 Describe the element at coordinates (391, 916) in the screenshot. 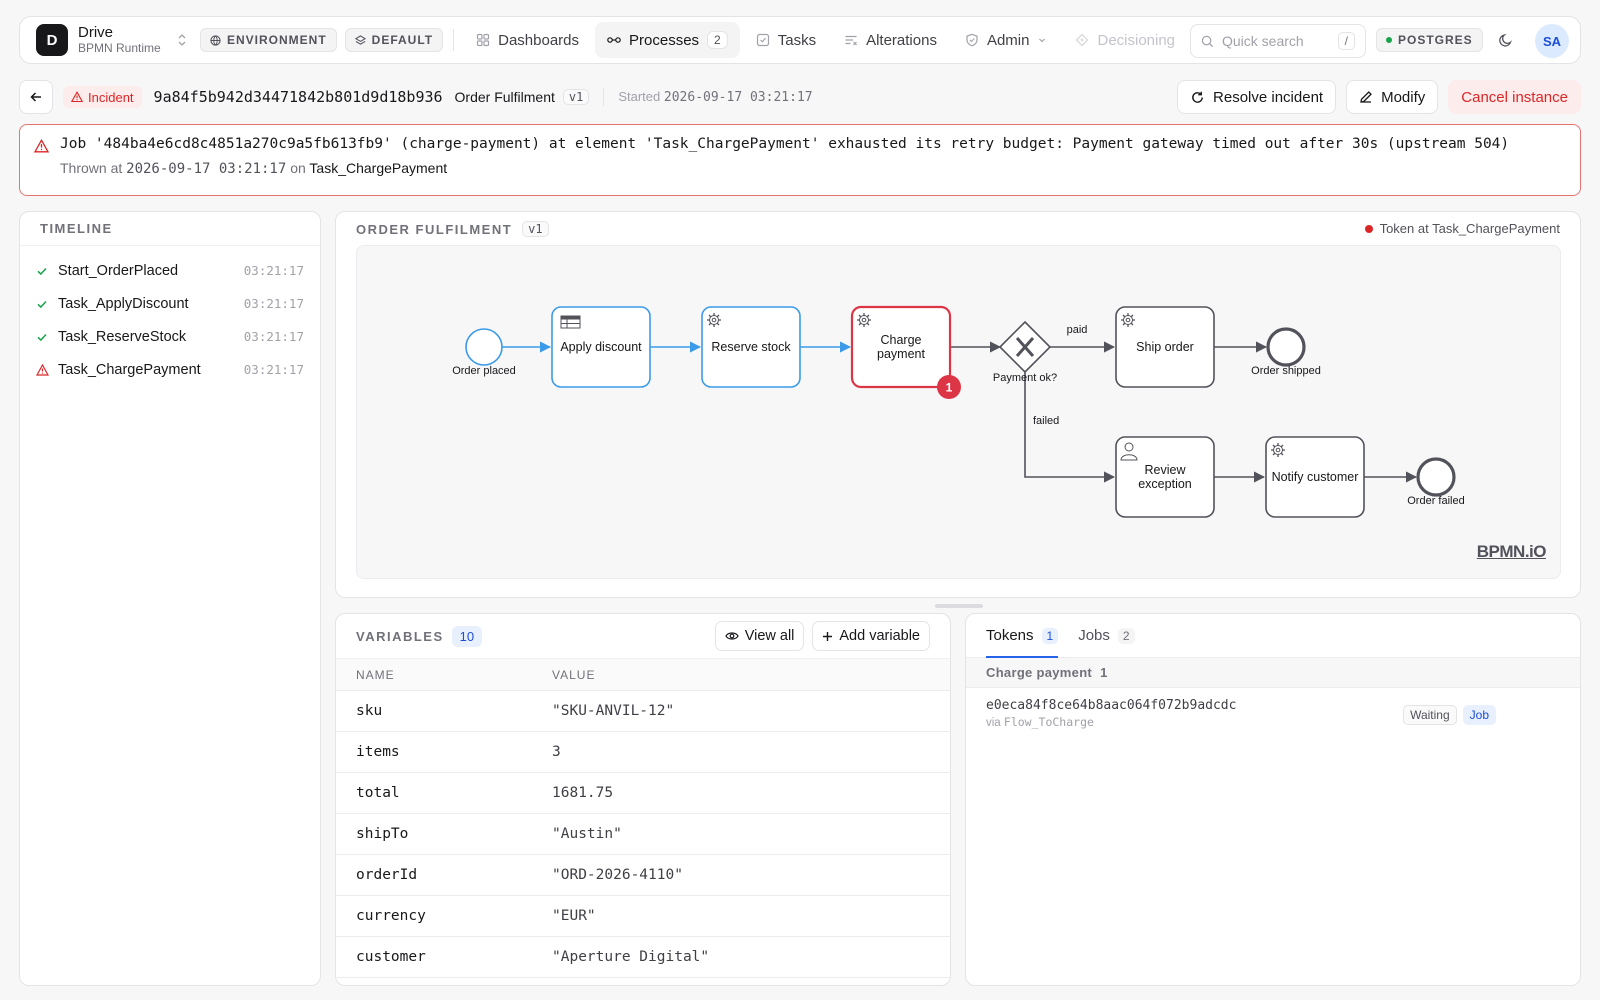

I see `variable-name: currency` at that location.